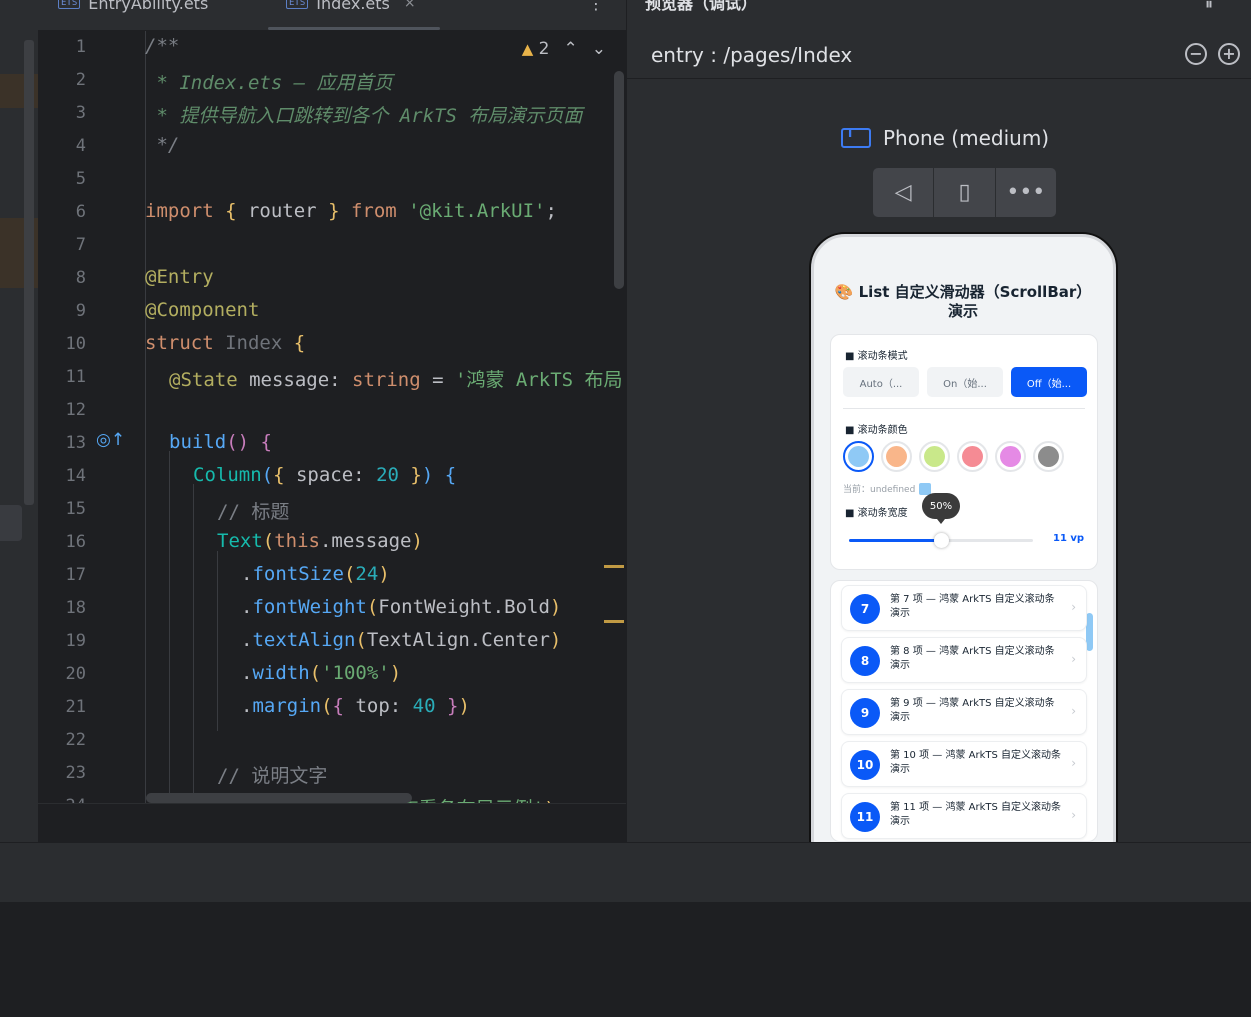  I want to click on rotate-button: ▯, so click(965, 192).